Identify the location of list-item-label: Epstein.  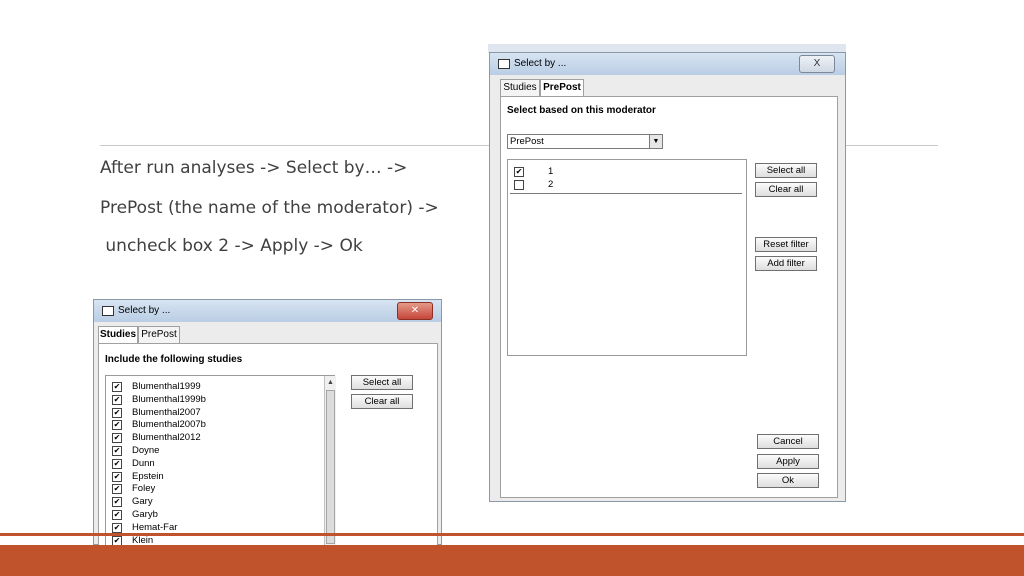
(148, 476).